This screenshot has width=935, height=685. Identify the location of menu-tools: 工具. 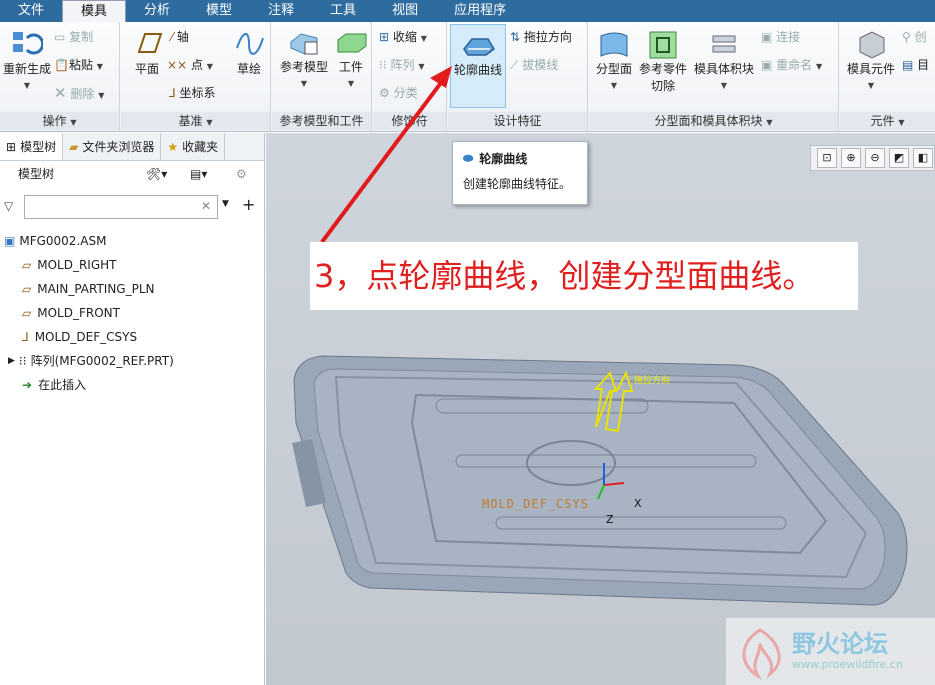
(343, 11).